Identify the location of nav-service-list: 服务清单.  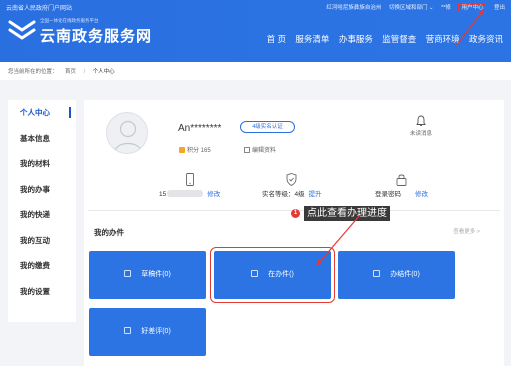
(312, 39).